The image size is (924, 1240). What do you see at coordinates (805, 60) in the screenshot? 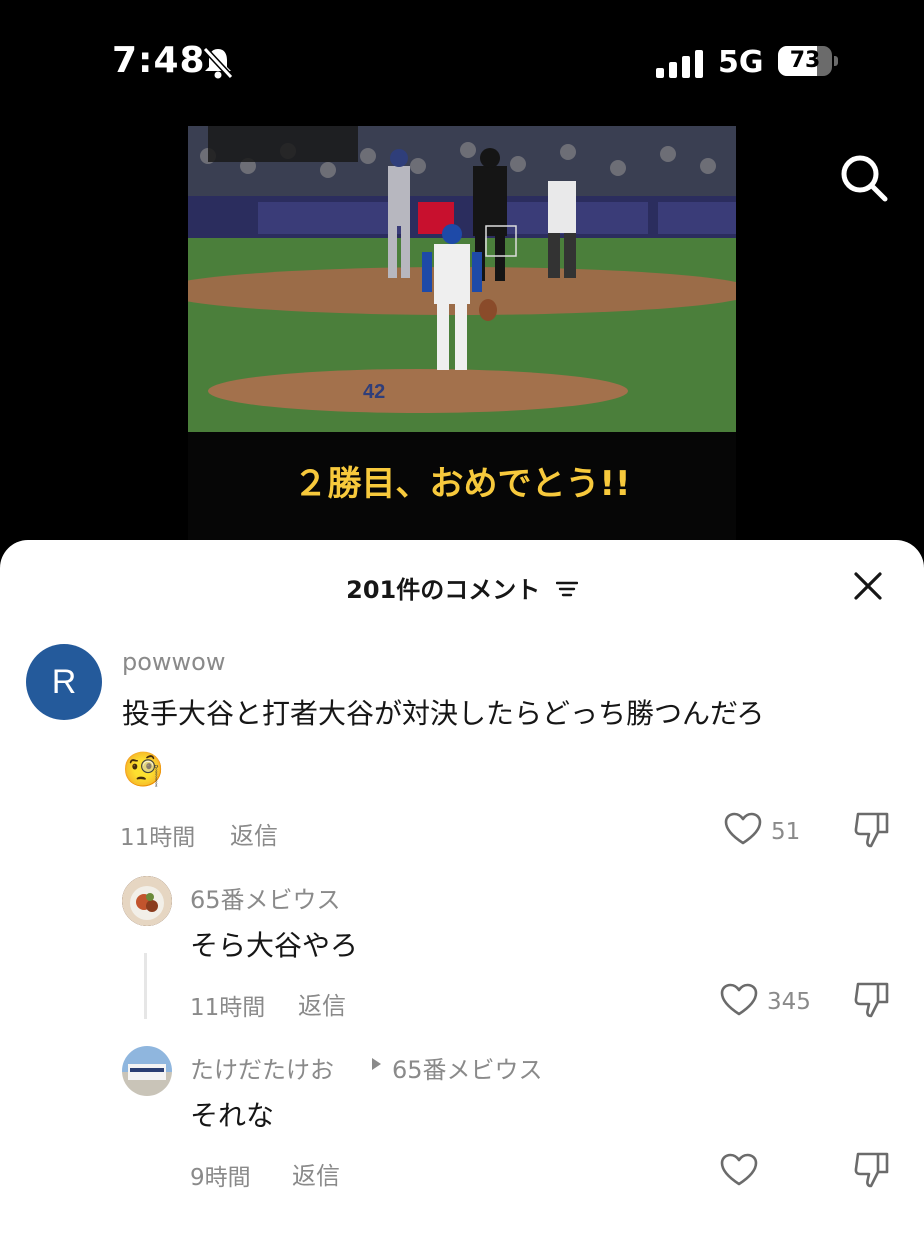
I see `battery-percent: 73` at bounding box center [805, 60].